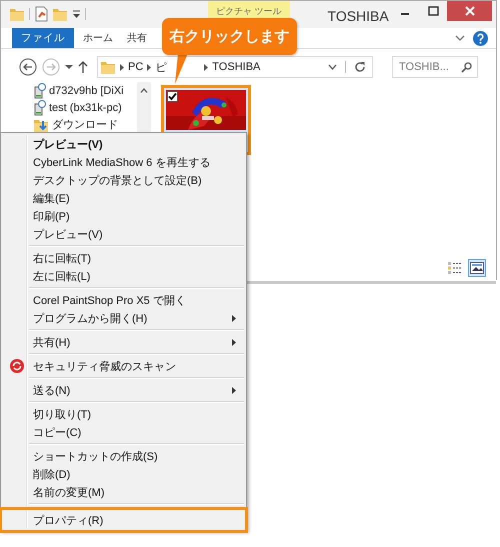 This screenshot has width=500, height=547. What do you see at coordinates (466, 67) in the screenshot?
I see `search-icon` at bounding box center [466, 67].